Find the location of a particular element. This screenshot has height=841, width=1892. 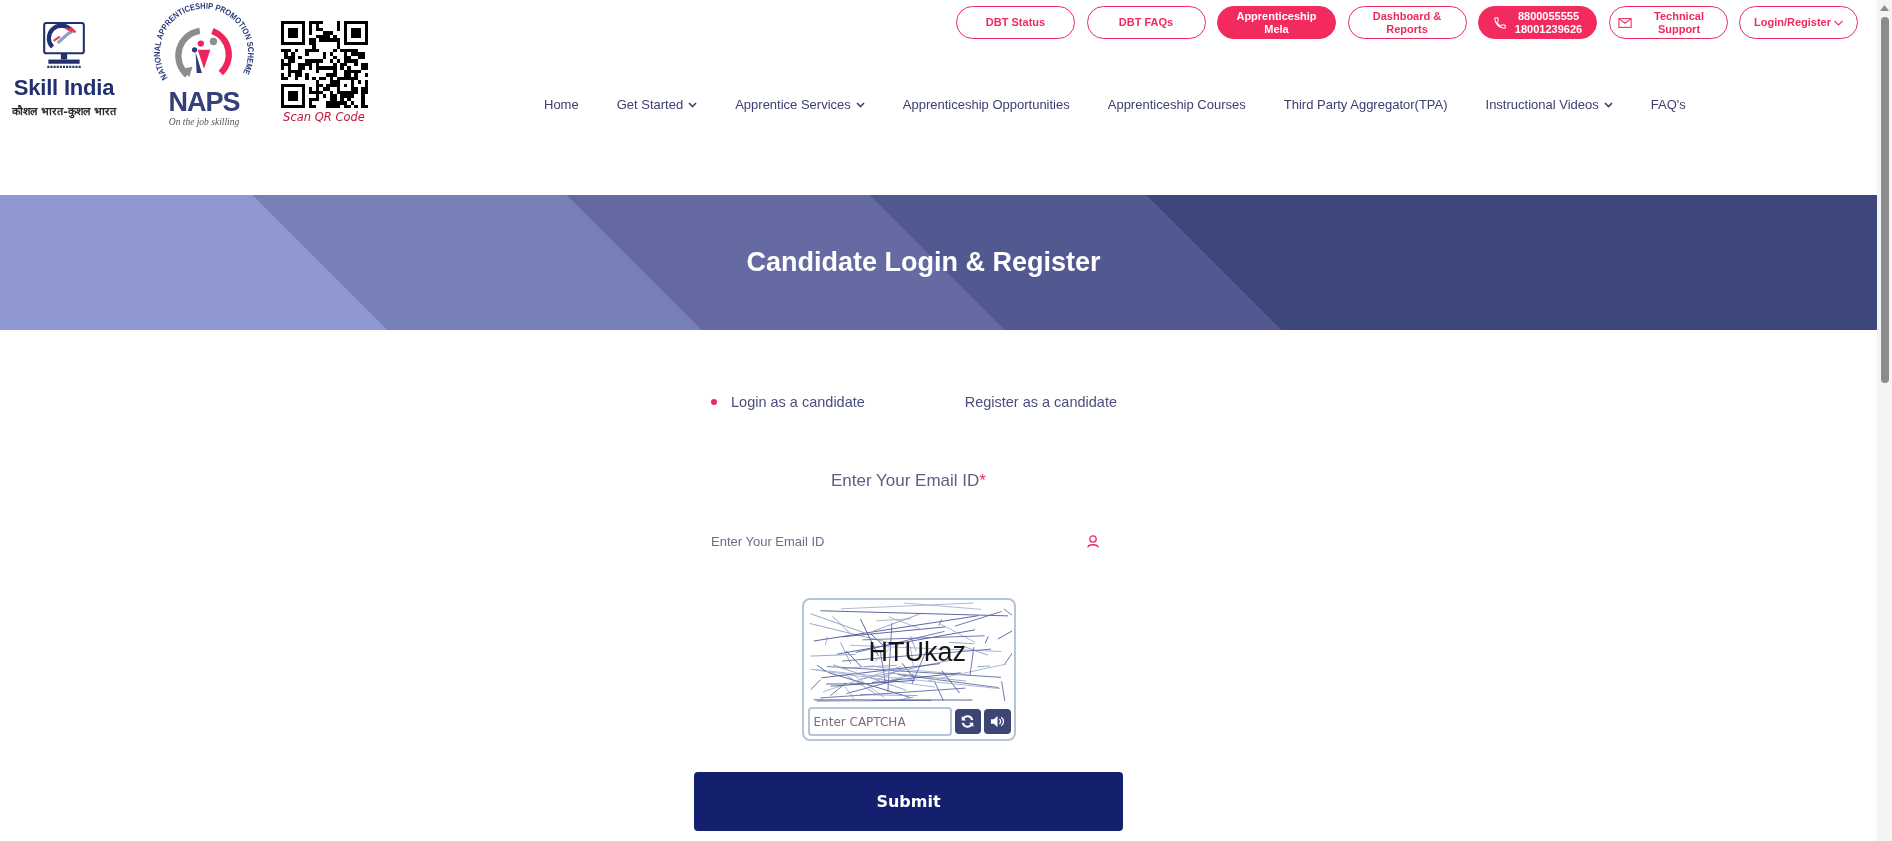

banner-title: Candidate Login & Register is located at coordinates (923, 262).